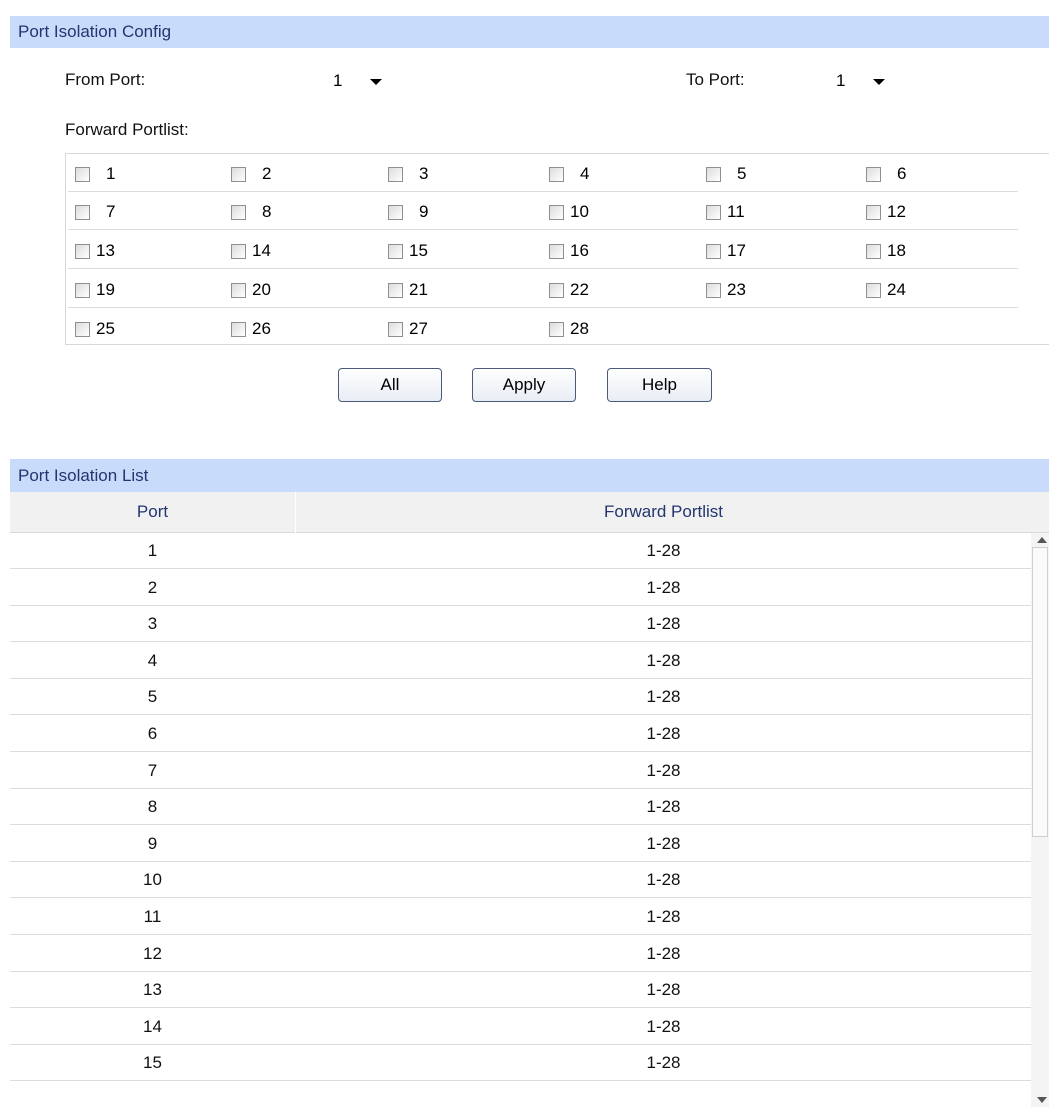 This screenshot has height=1107, width=1049. I want to click on from-port-value: 1, so click(338, 80).